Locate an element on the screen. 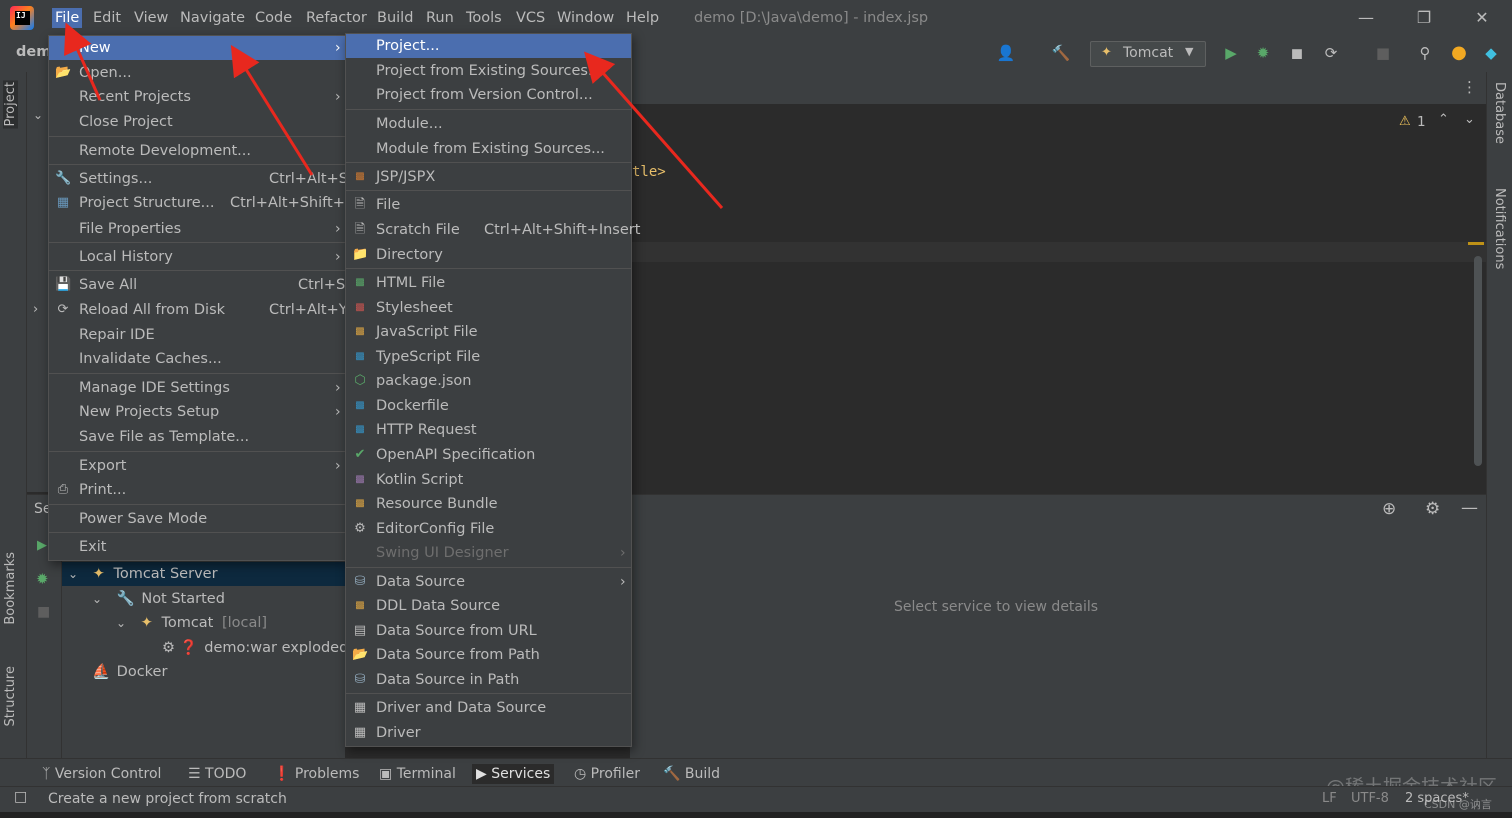 Image resolution: width=1512 pixels, height=818 pixels. debug-icon: ✹ is located at coordinates (1263, 53).